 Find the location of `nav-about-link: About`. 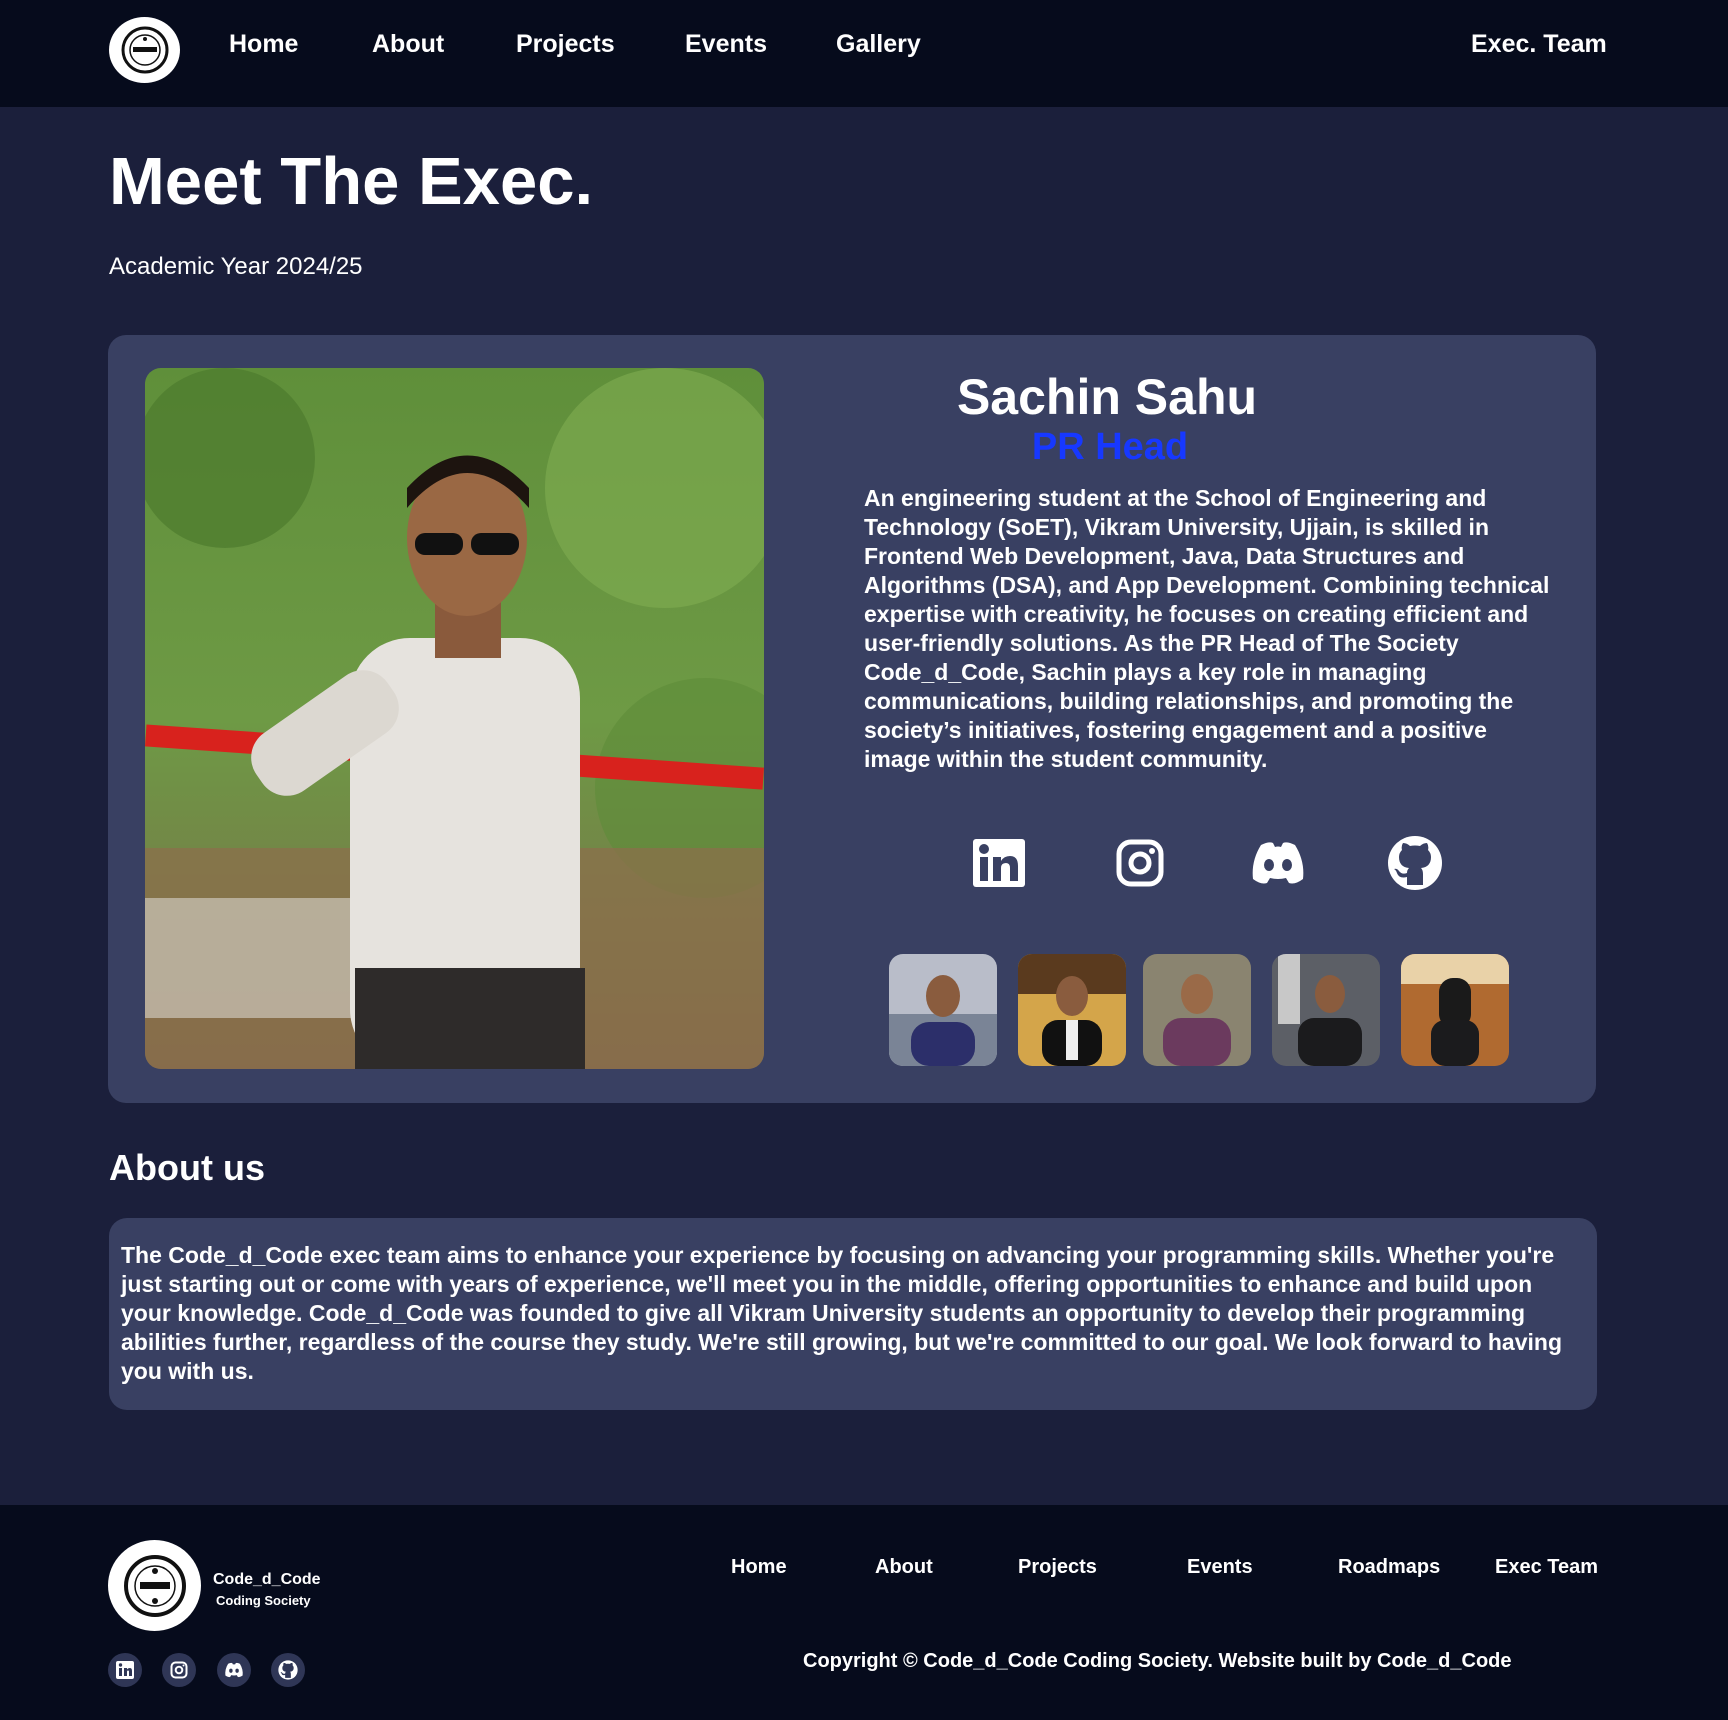

nav-about-link: About is located at coordinates (408, 44).